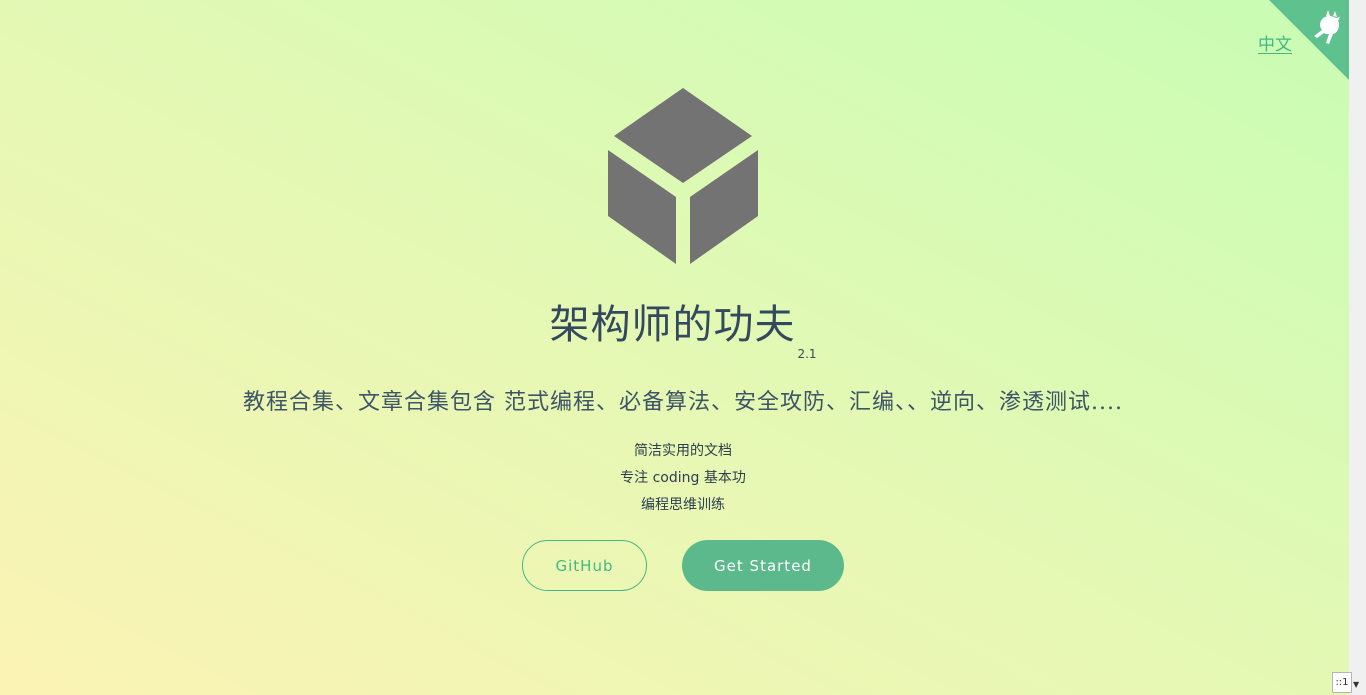  What do you see at coordinates (807, 354) in the screenshot?
I see `version-badge: 2.1` at bounding box center [807, 354].